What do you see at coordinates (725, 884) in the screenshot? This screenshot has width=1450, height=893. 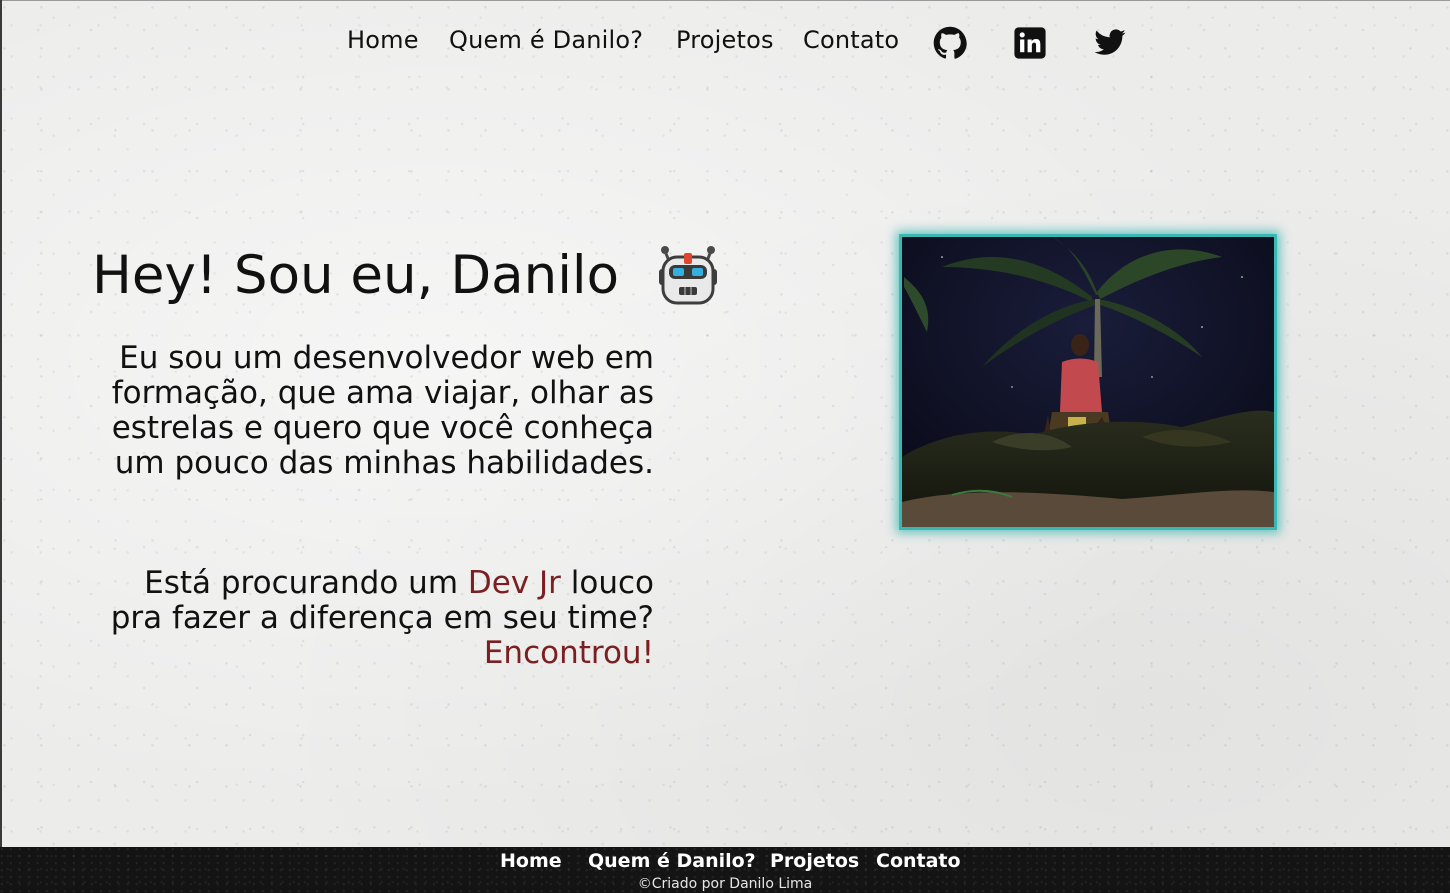 I see `copyright-text: ©Criado por Danilo Lima` at bounding box center [725, 884].